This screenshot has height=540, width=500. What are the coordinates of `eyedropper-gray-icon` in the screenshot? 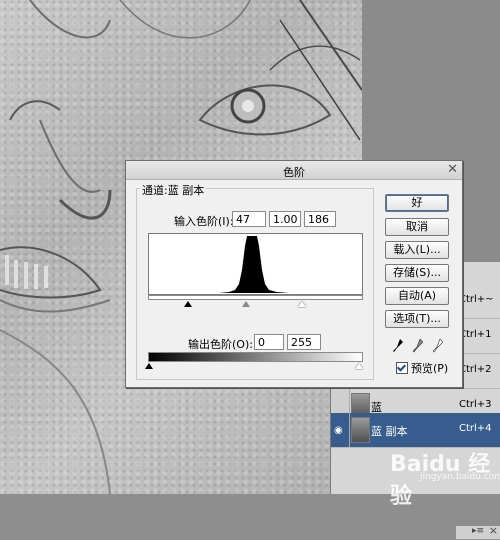 It's located at (418, 345).